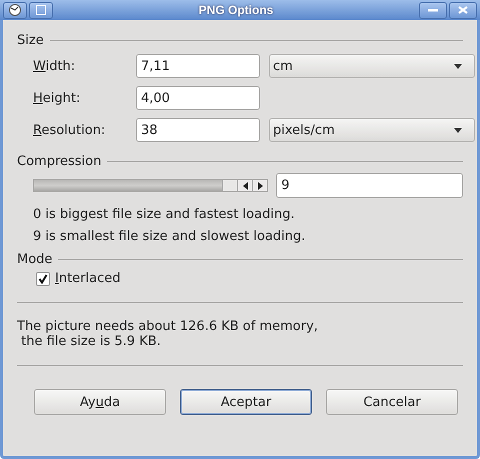 The width and height of the screenshot is (480, 459). What do you see at coordinates (168, 334) in the screenshot?
I see `info-text: The picture needs about 126.6 KB of memory, the file size is 5.9 KB.` at bounding box center [168, 334].